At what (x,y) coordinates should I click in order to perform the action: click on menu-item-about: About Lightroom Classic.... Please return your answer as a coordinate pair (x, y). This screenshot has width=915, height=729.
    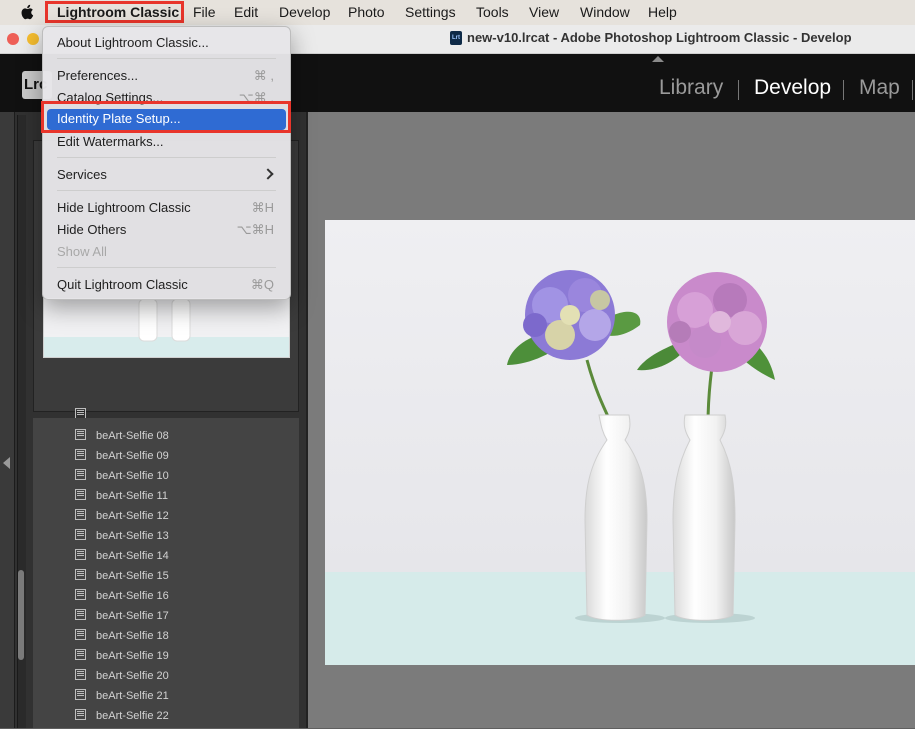
    Looking at the image, I should click on (166, 43).